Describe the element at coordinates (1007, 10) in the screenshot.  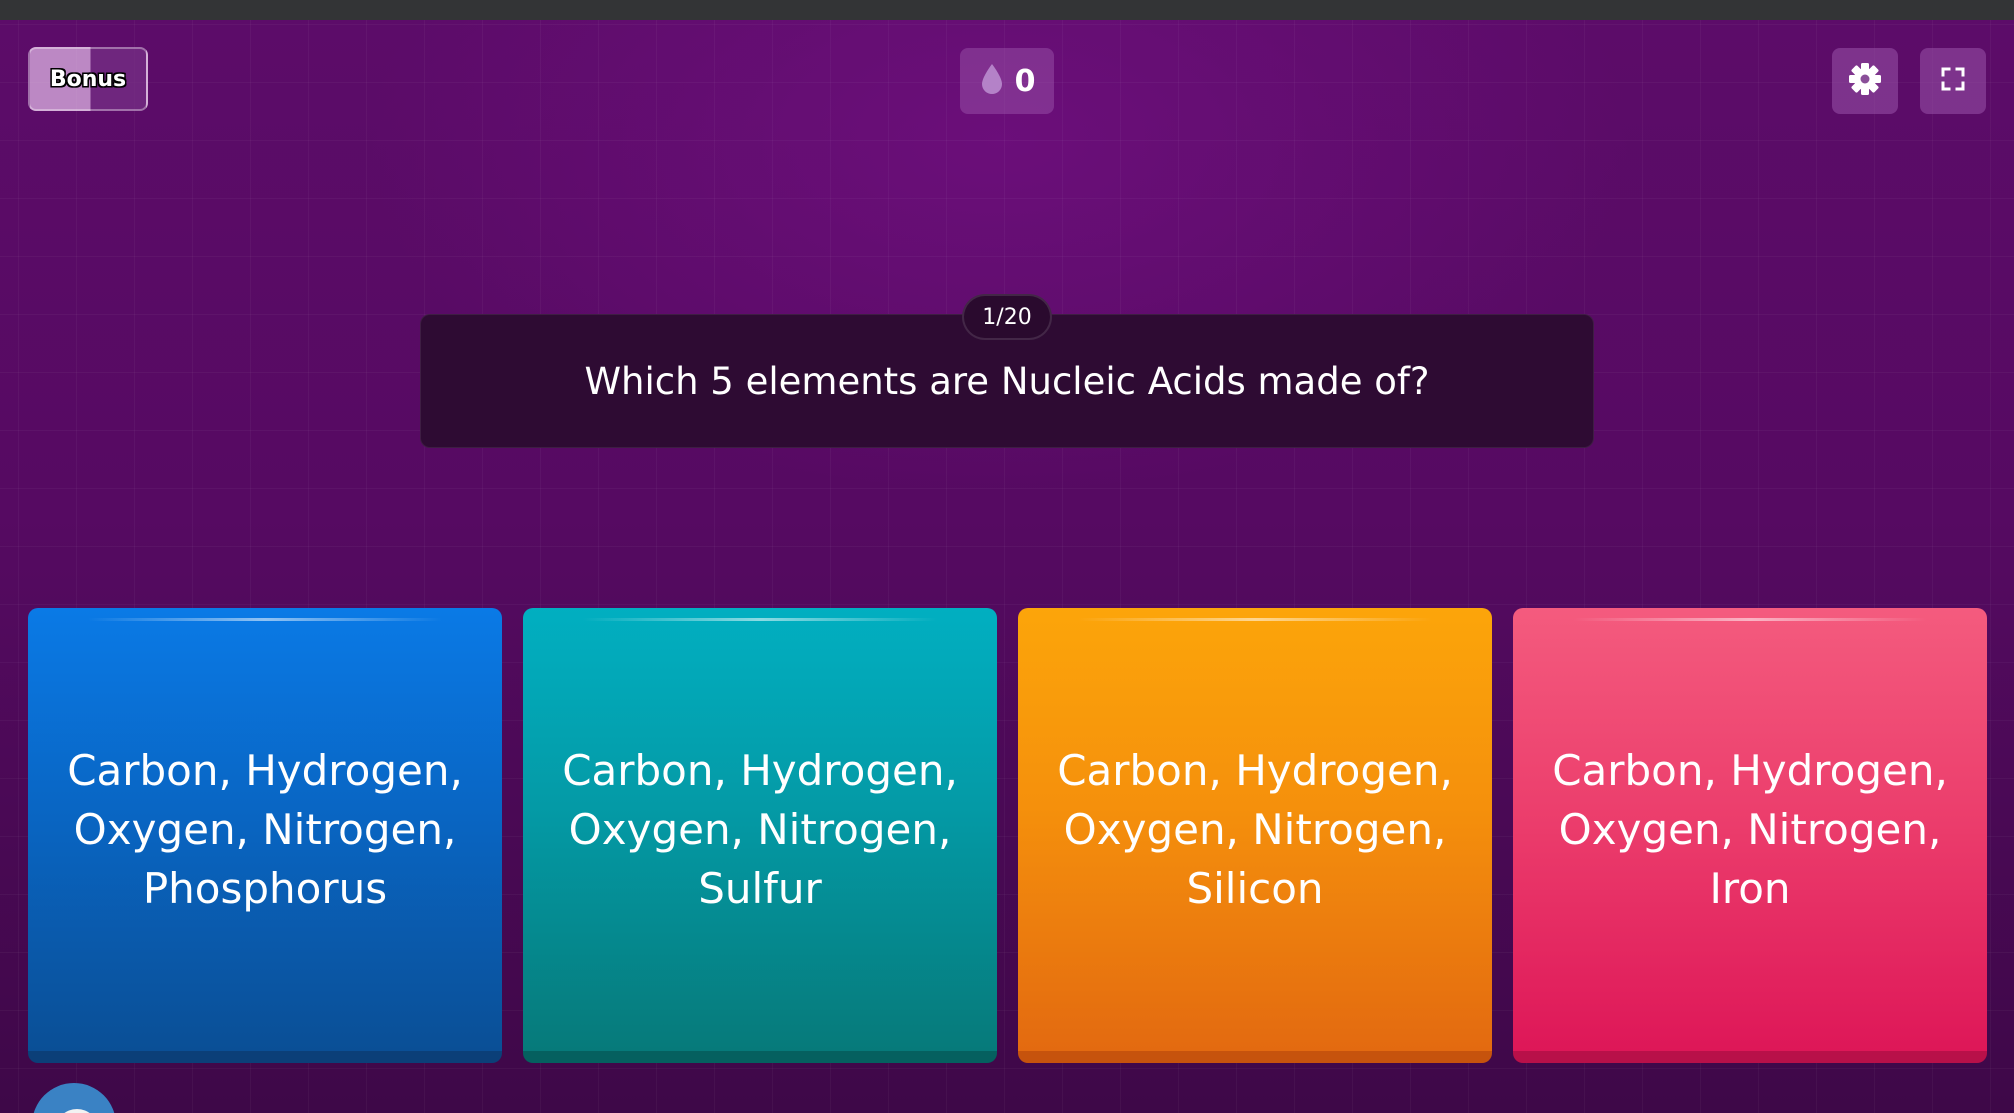
I see `browser-top-bar` at that location.